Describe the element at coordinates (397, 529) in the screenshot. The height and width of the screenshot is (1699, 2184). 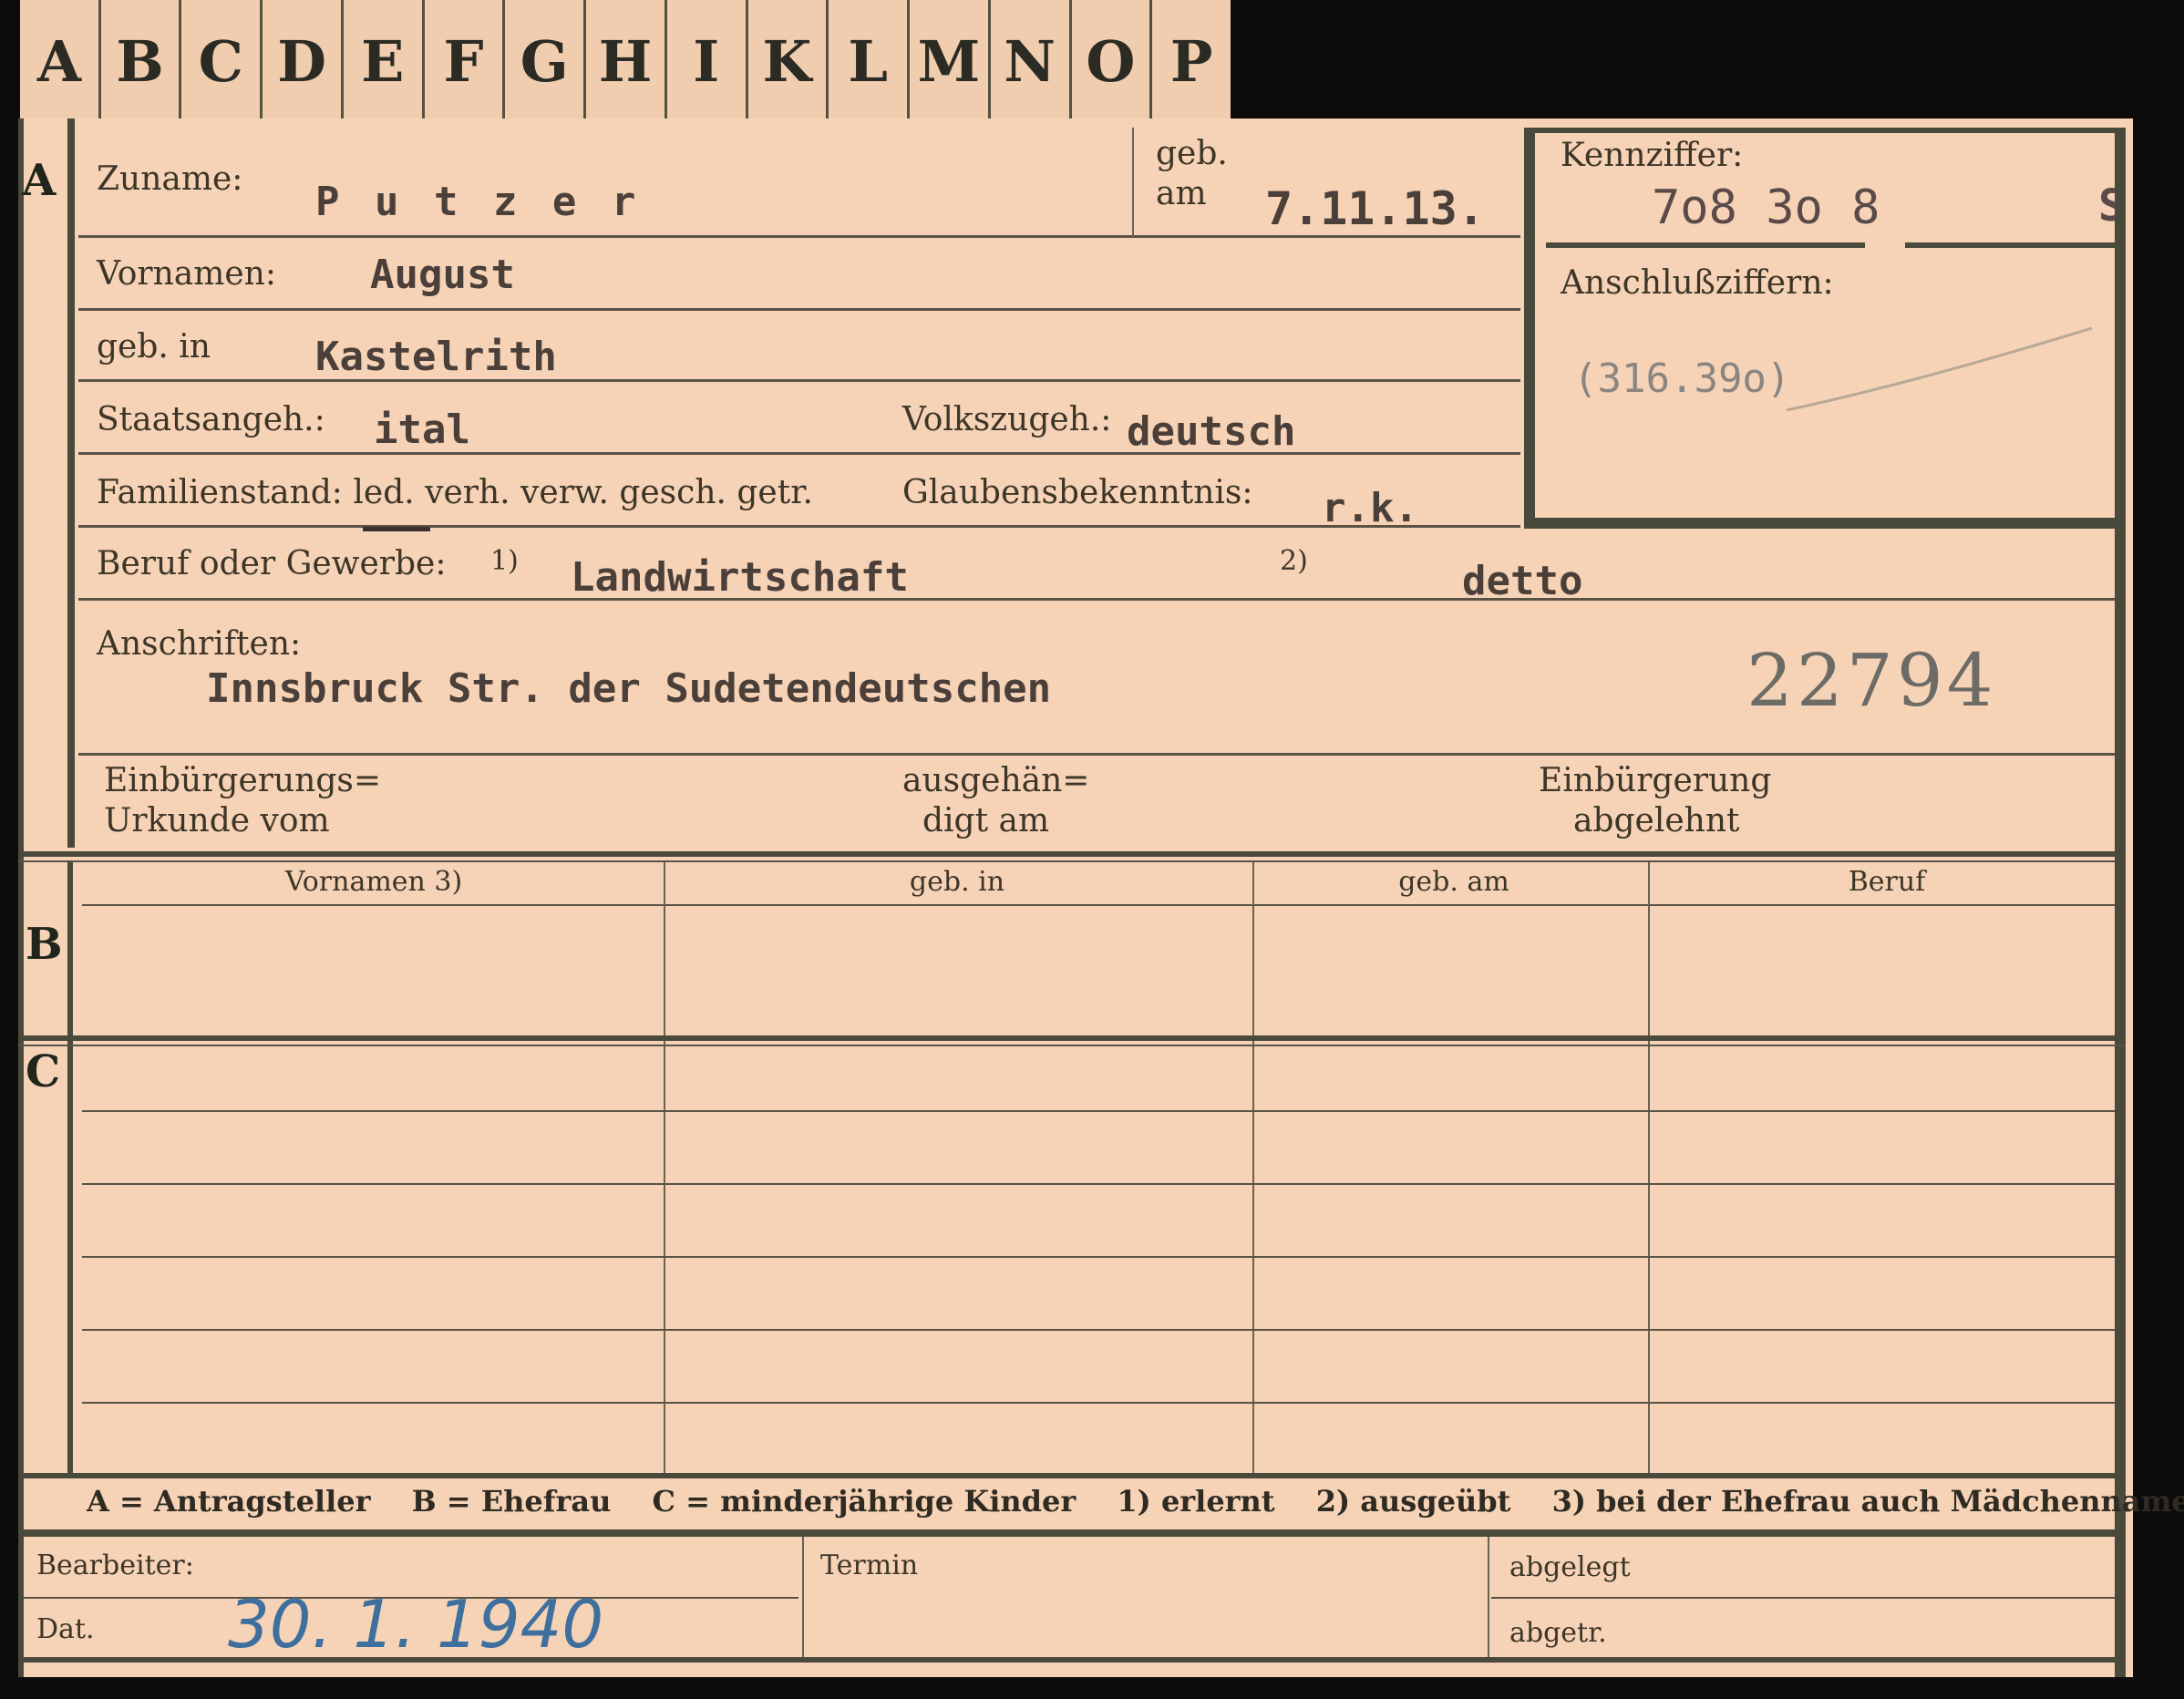
I see `familienstand-mark` at that location.